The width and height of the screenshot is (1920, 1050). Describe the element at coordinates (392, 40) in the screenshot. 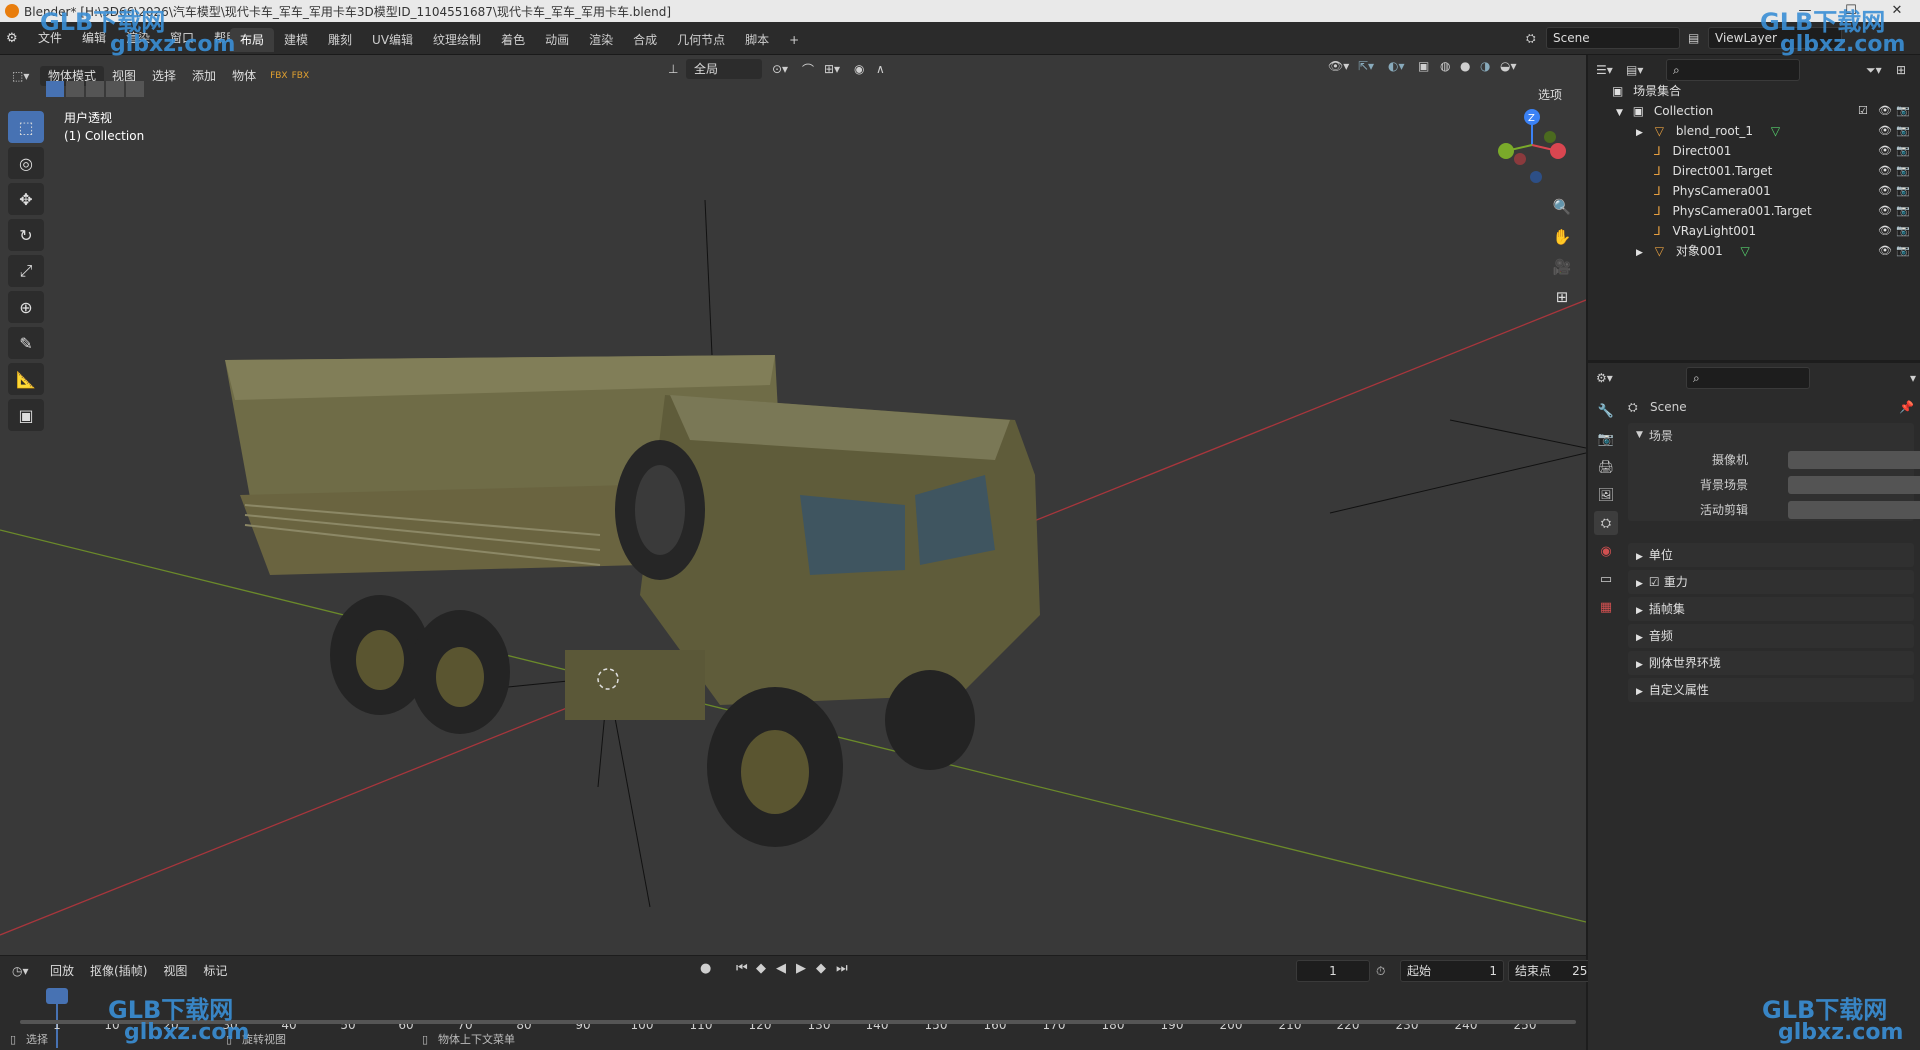

I see `tab-uv-editing: UV编辑` at that location.